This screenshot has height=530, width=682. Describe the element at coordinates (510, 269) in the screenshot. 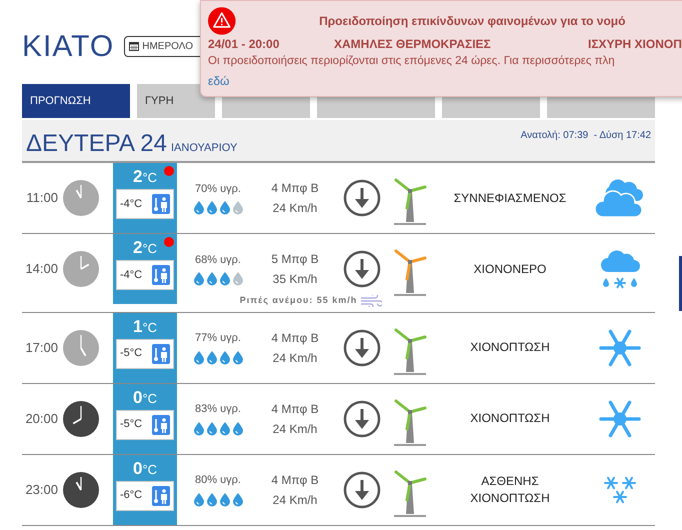

I see `weather-description: ΧΙΟΝΟΝΕΡΟ` at that location.